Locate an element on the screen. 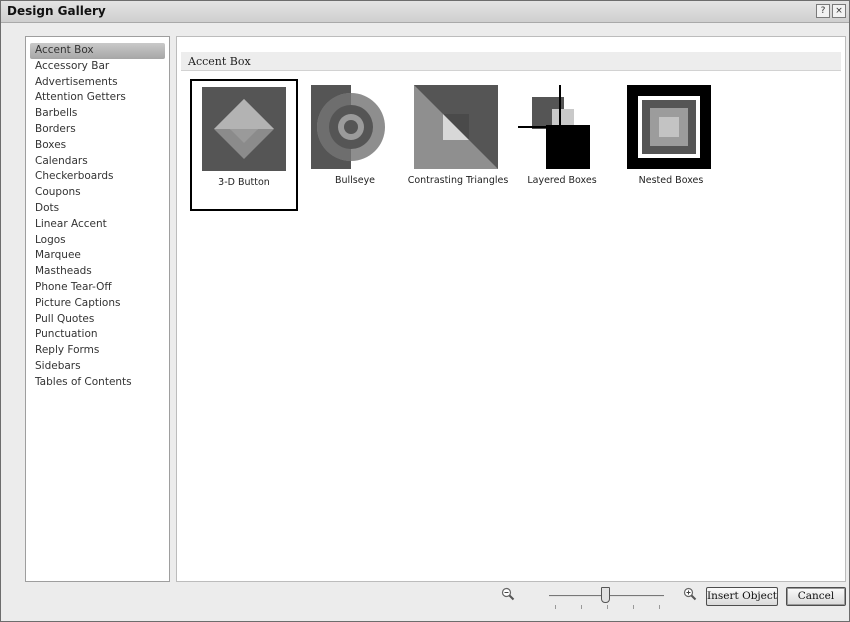  category-item-accessory-bar: Accessory Bar is located at coordinates (97, 67).